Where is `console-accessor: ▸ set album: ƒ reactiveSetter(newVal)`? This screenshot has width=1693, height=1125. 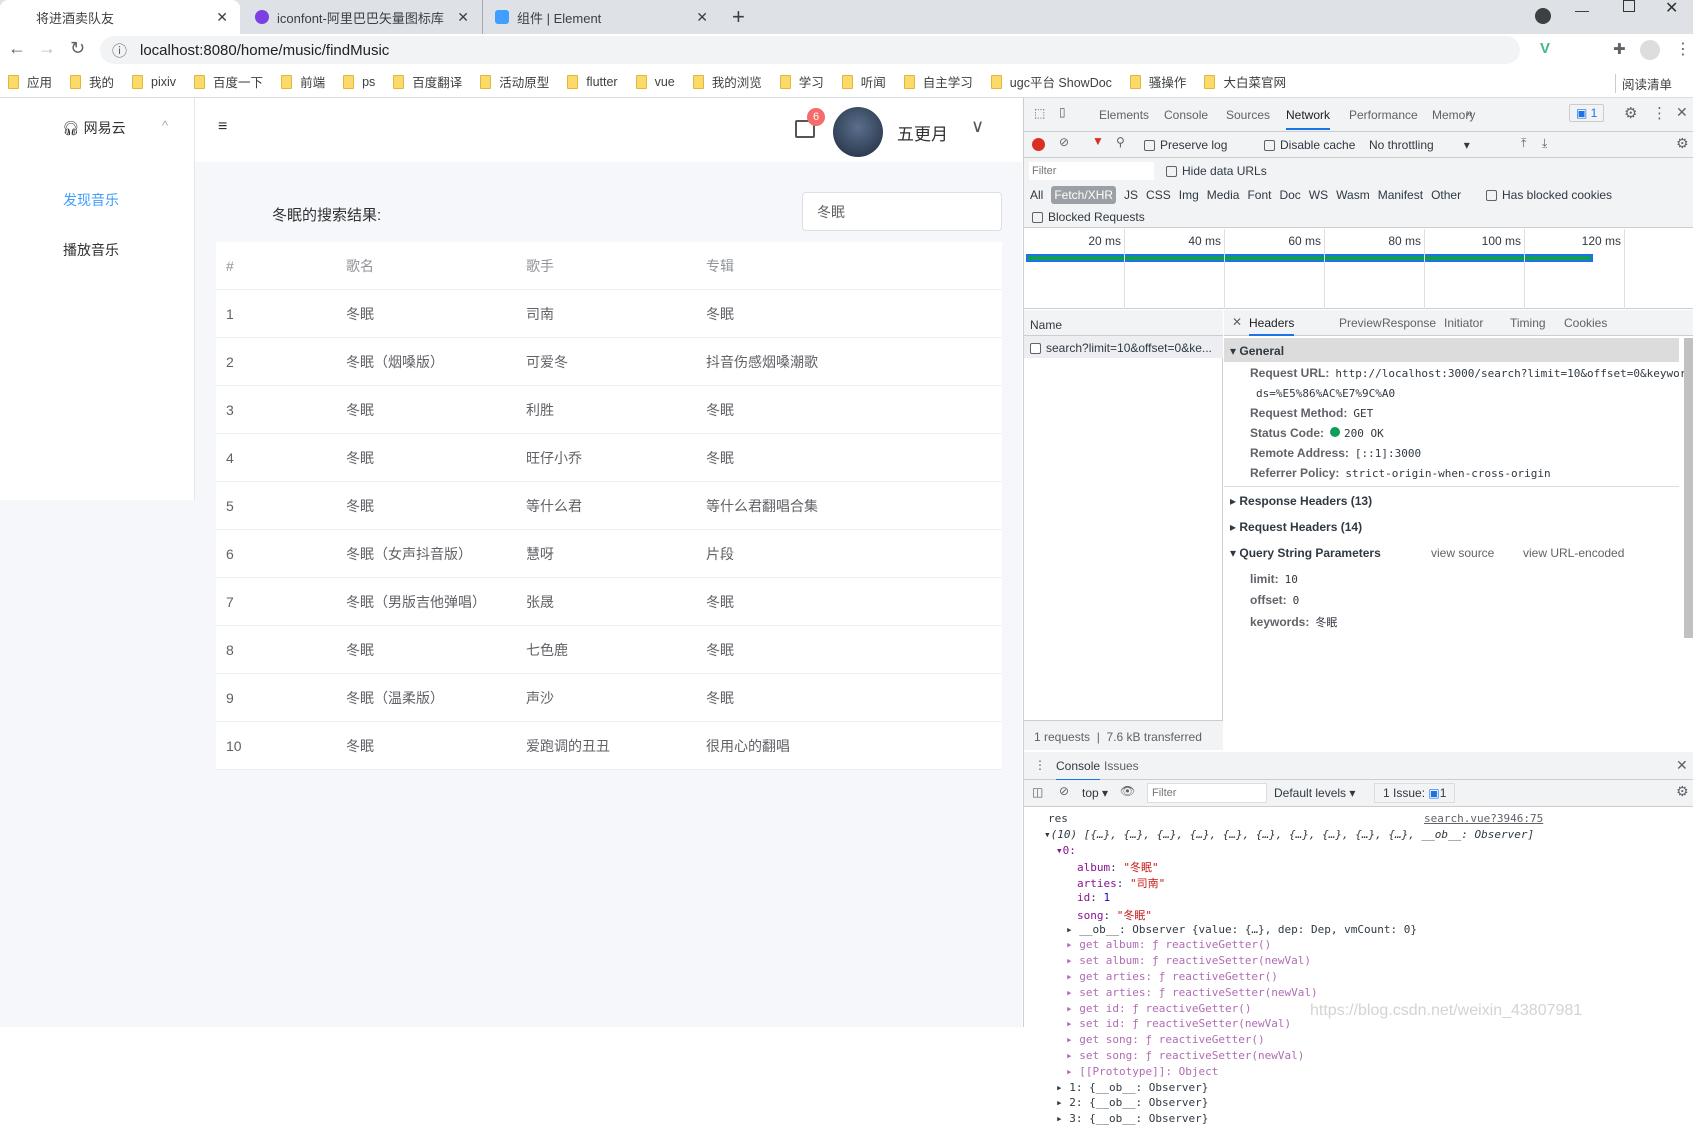 console-accessor: ▸ set album: ƒ reactiveSetter(newVal) is located at coordinates (1188, 960).